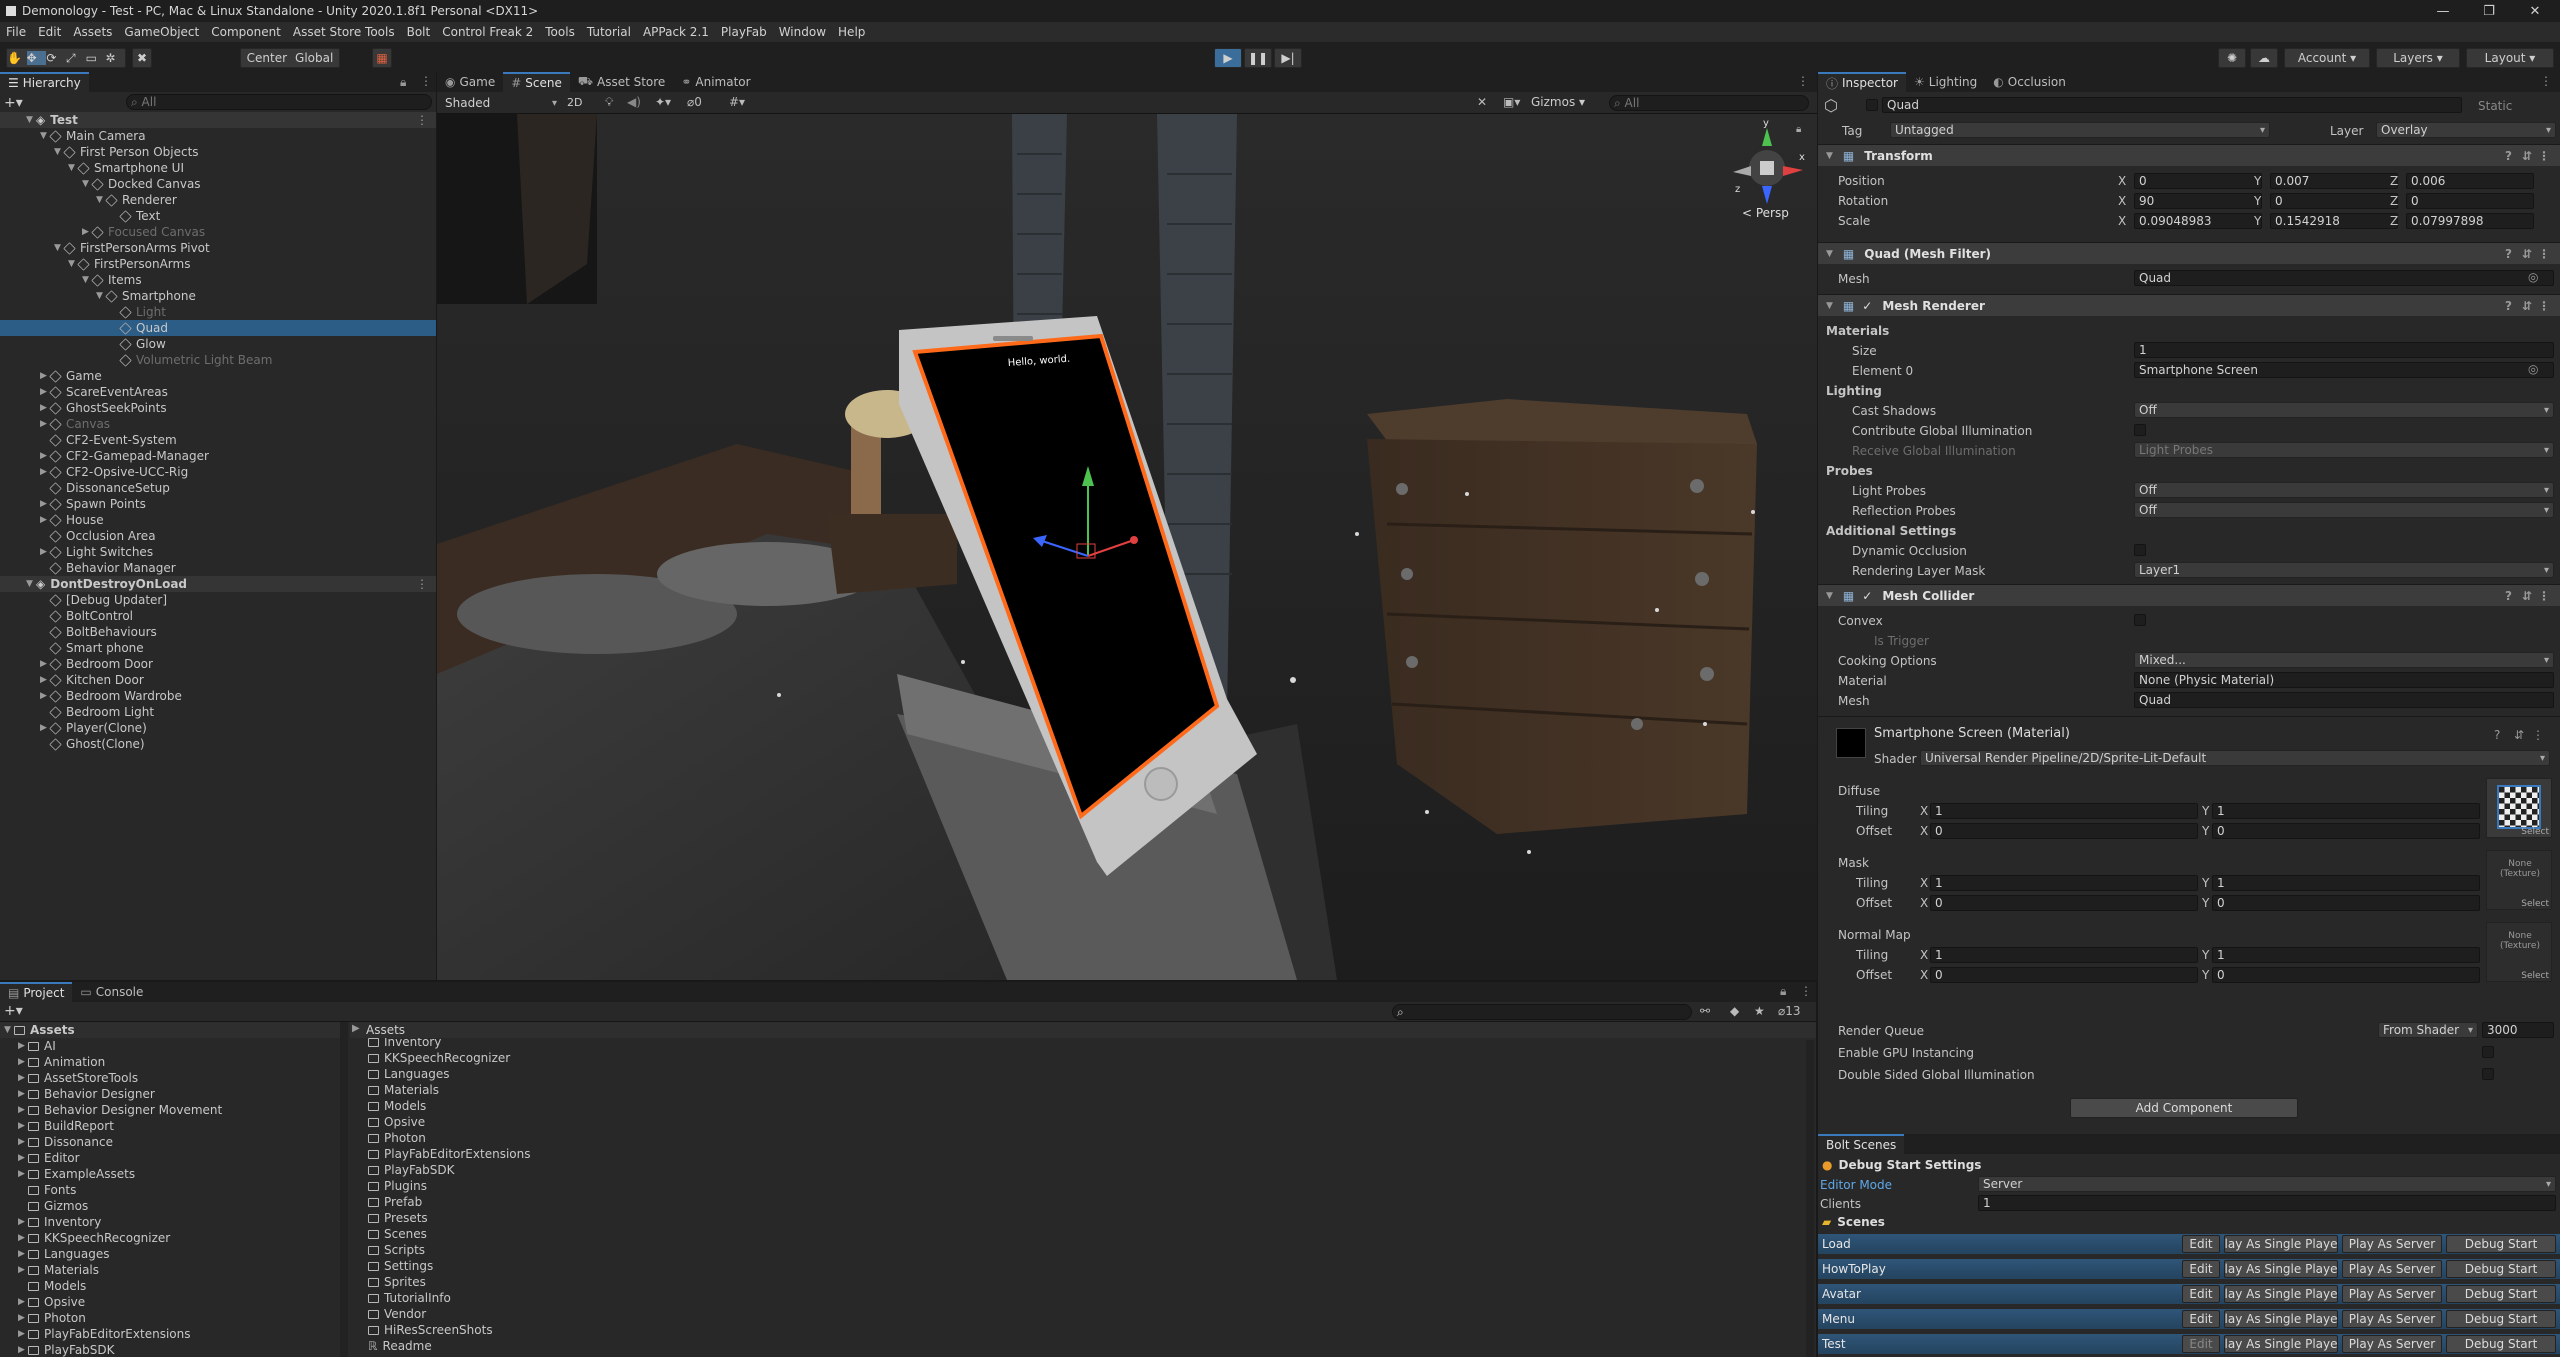 Image resolution: width=2560 pixels, height=1357 pixels. Describe the element at coordinates (1783, 991) in the screenshot. I see `project-lock-icon: 🔒︎` at that location.